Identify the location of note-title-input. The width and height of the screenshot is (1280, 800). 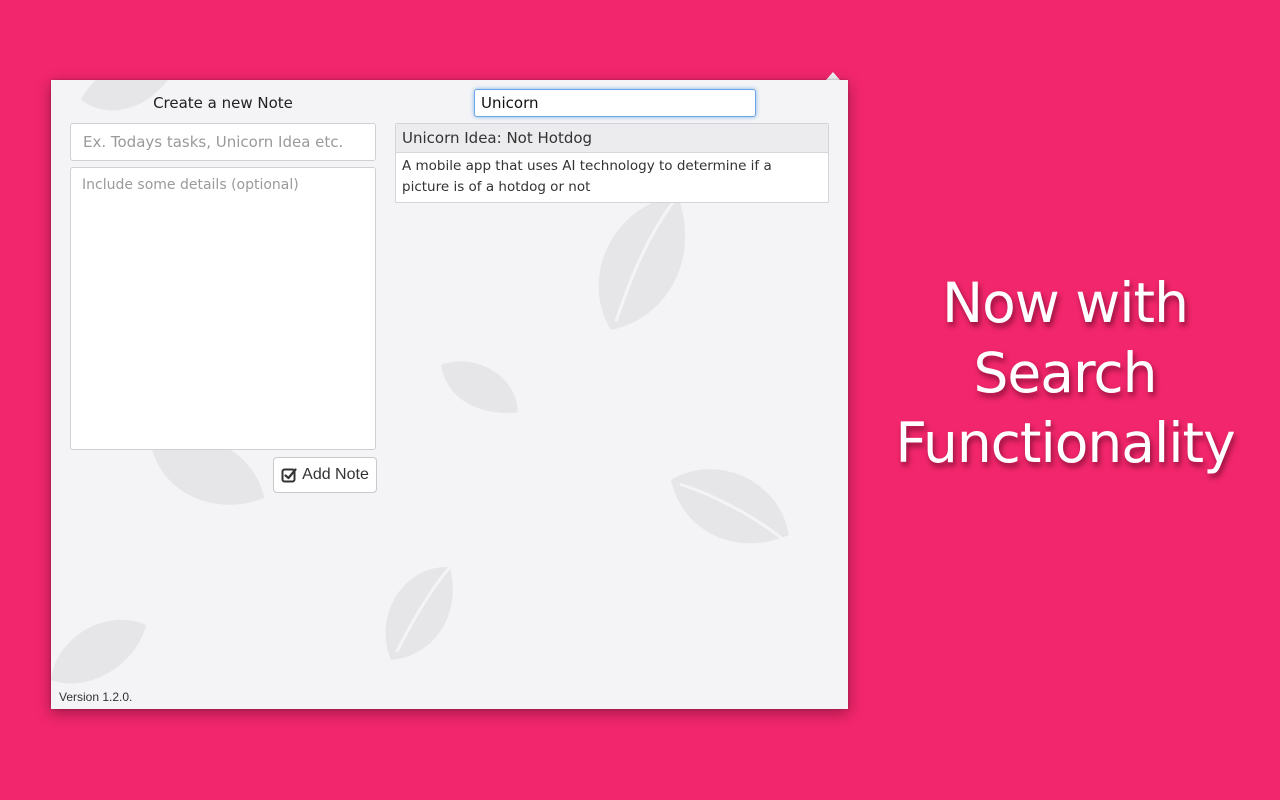
(223, 142).